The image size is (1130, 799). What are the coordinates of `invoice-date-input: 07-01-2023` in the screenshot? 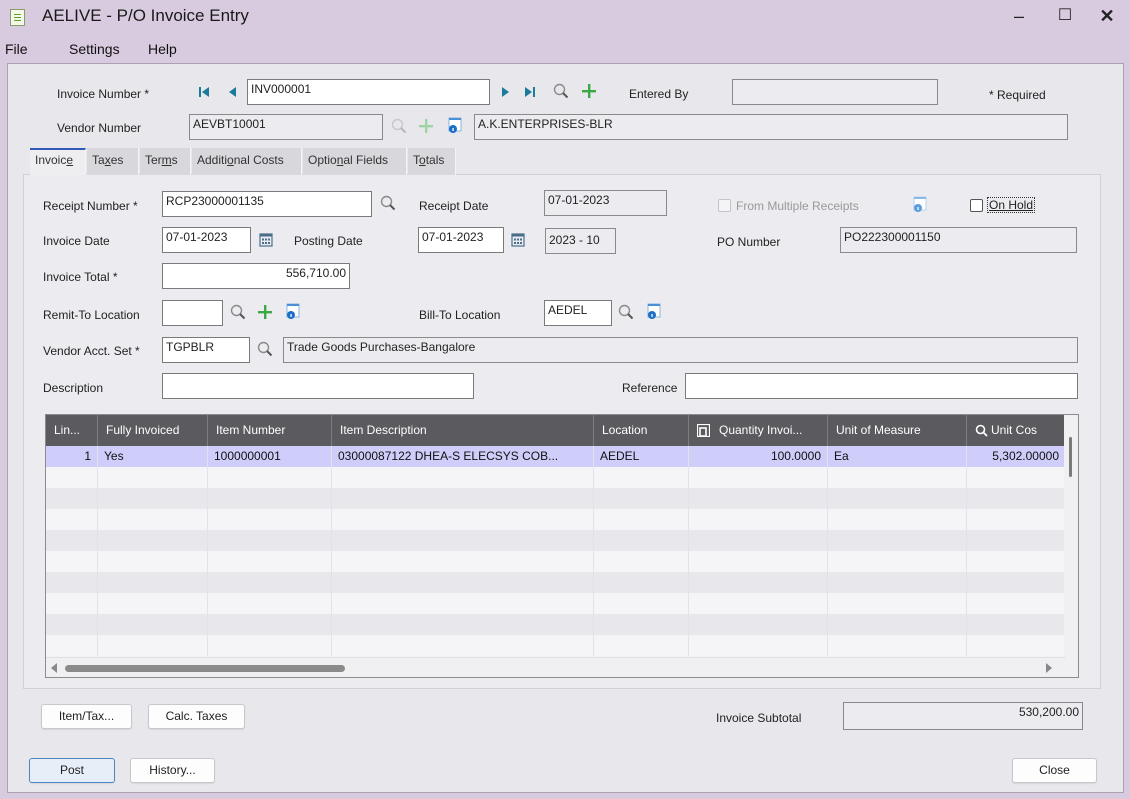 It's located at (206, 240).